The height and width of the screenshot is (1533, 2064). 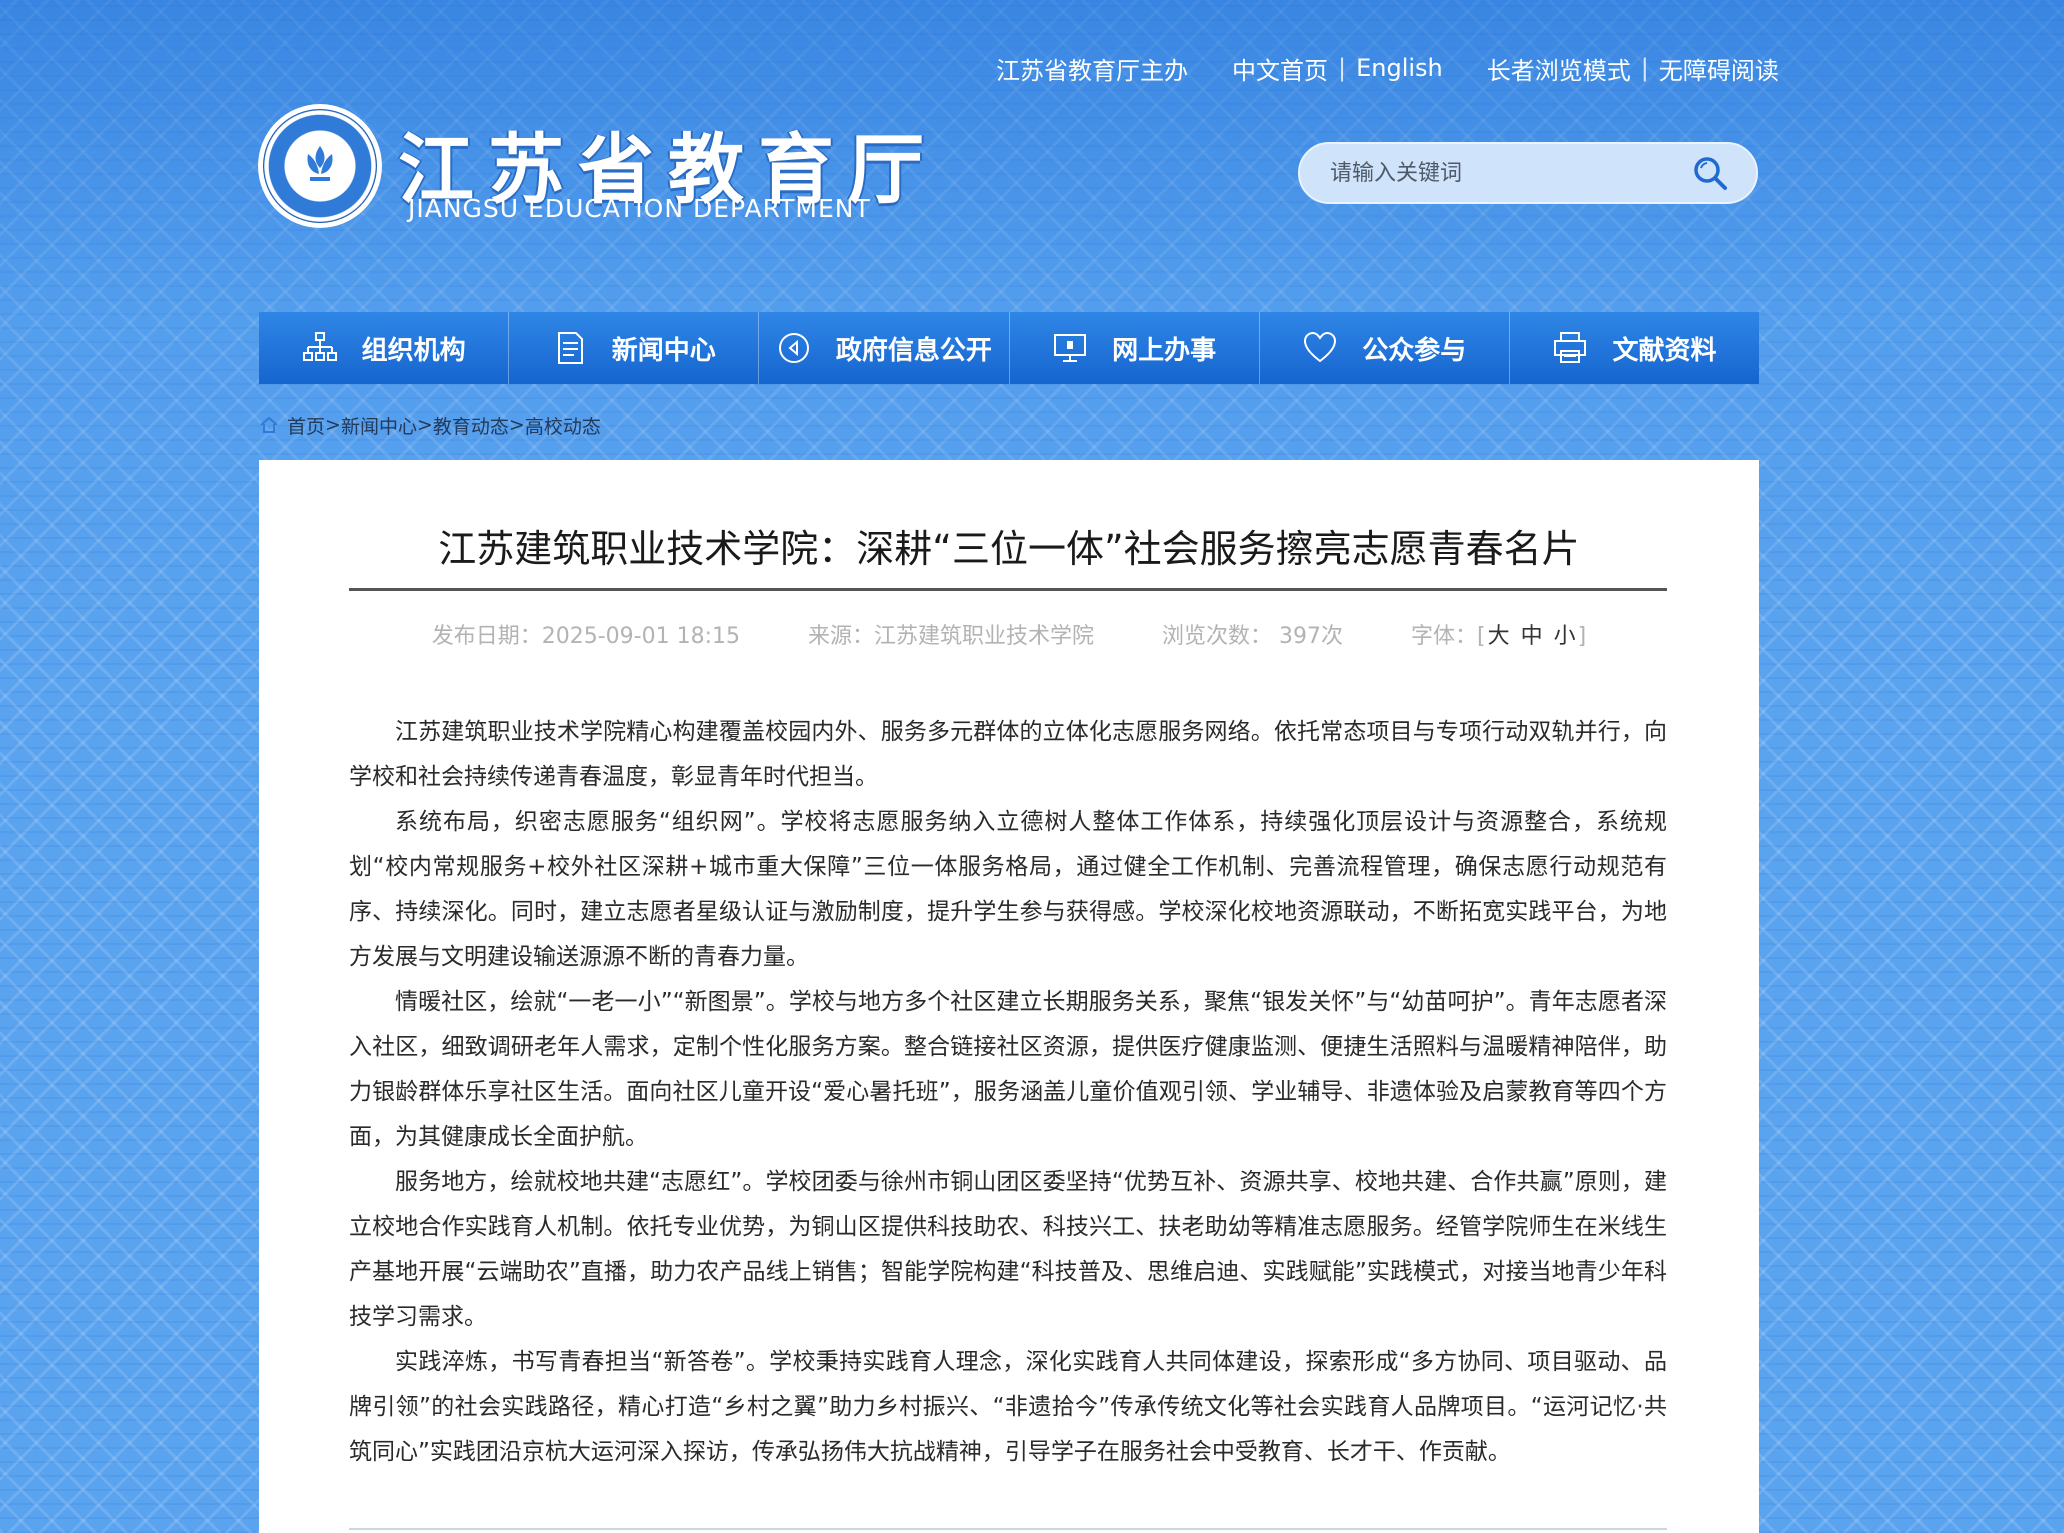 What do you see at coordinates (1009, 549) in the screenshot?
I see `article-title: 江苏建筑职业技术学院：深耕“三位一体”社会服务擦亮志愿青春名片` at bounding box center [1009, 549].